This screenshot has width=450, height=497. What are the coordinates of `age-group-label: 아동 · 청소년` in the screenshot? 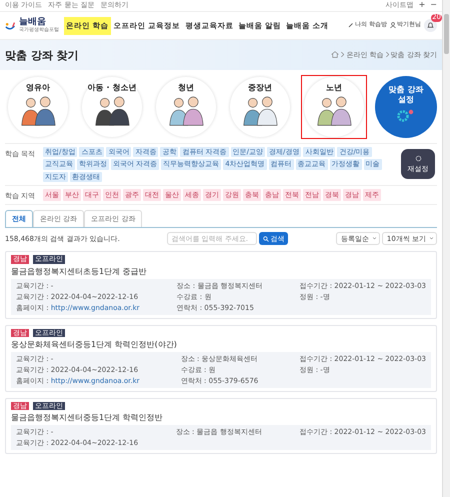 It's located at (112, 87).